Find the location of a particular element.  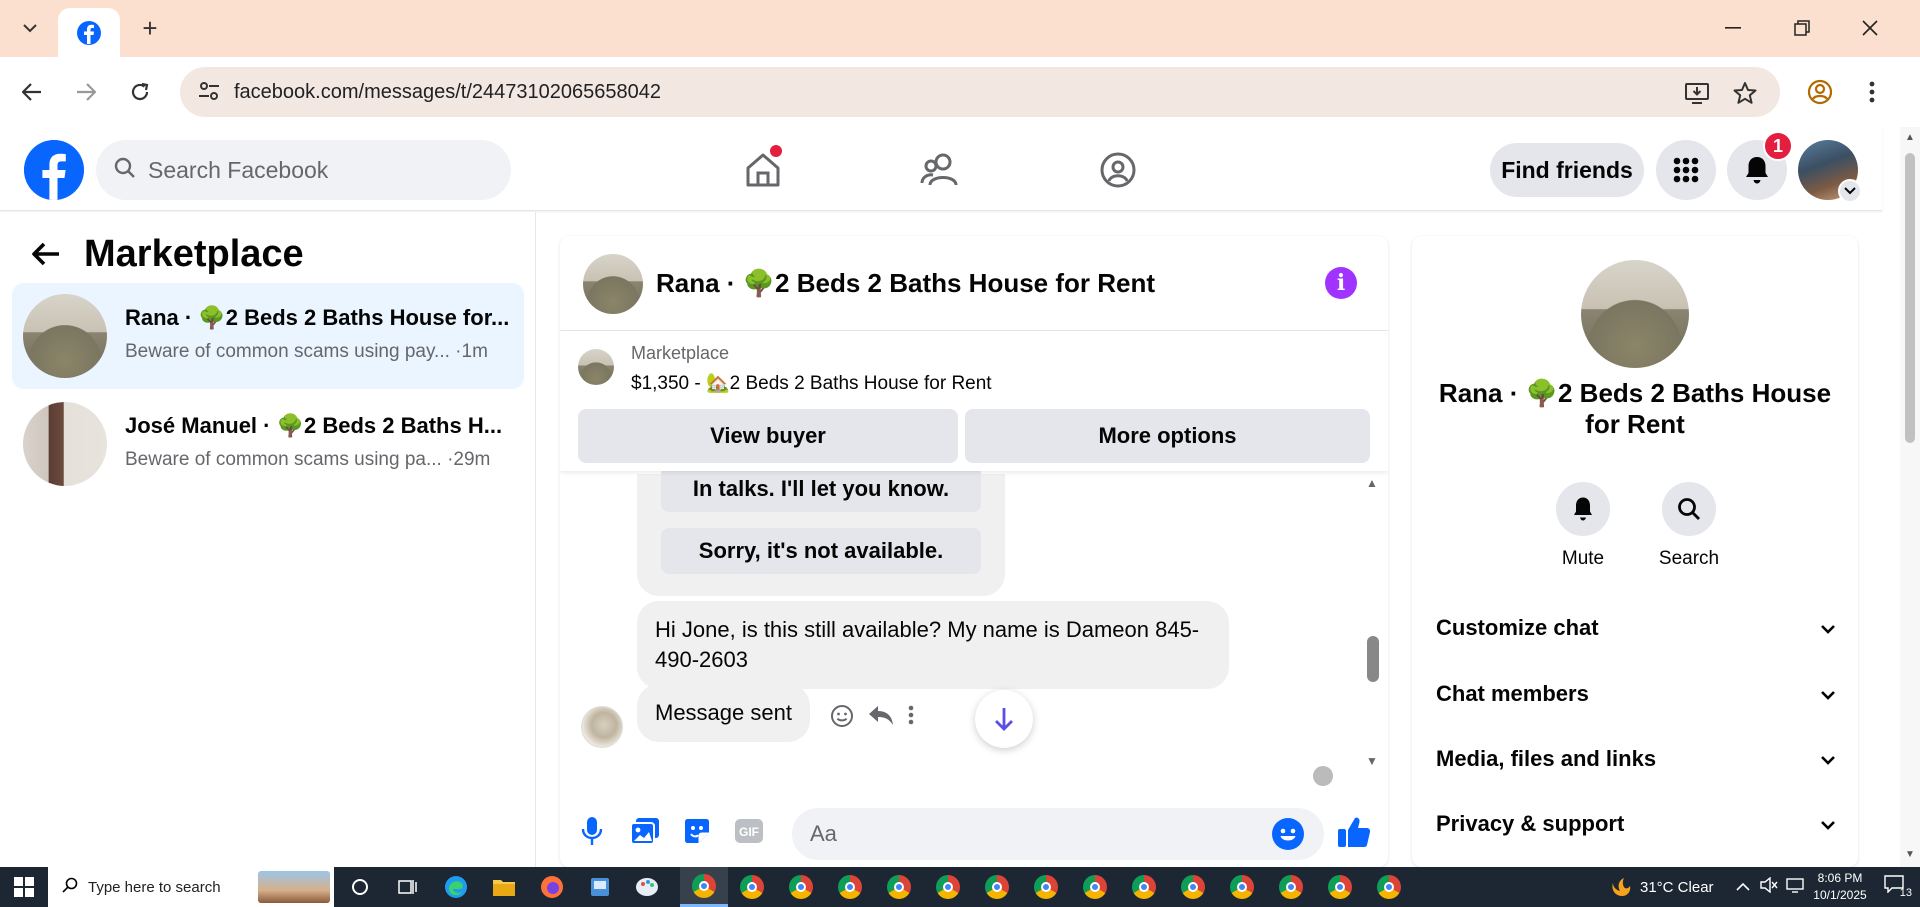

back-arrow-icon is located at coordinates (46, 254).